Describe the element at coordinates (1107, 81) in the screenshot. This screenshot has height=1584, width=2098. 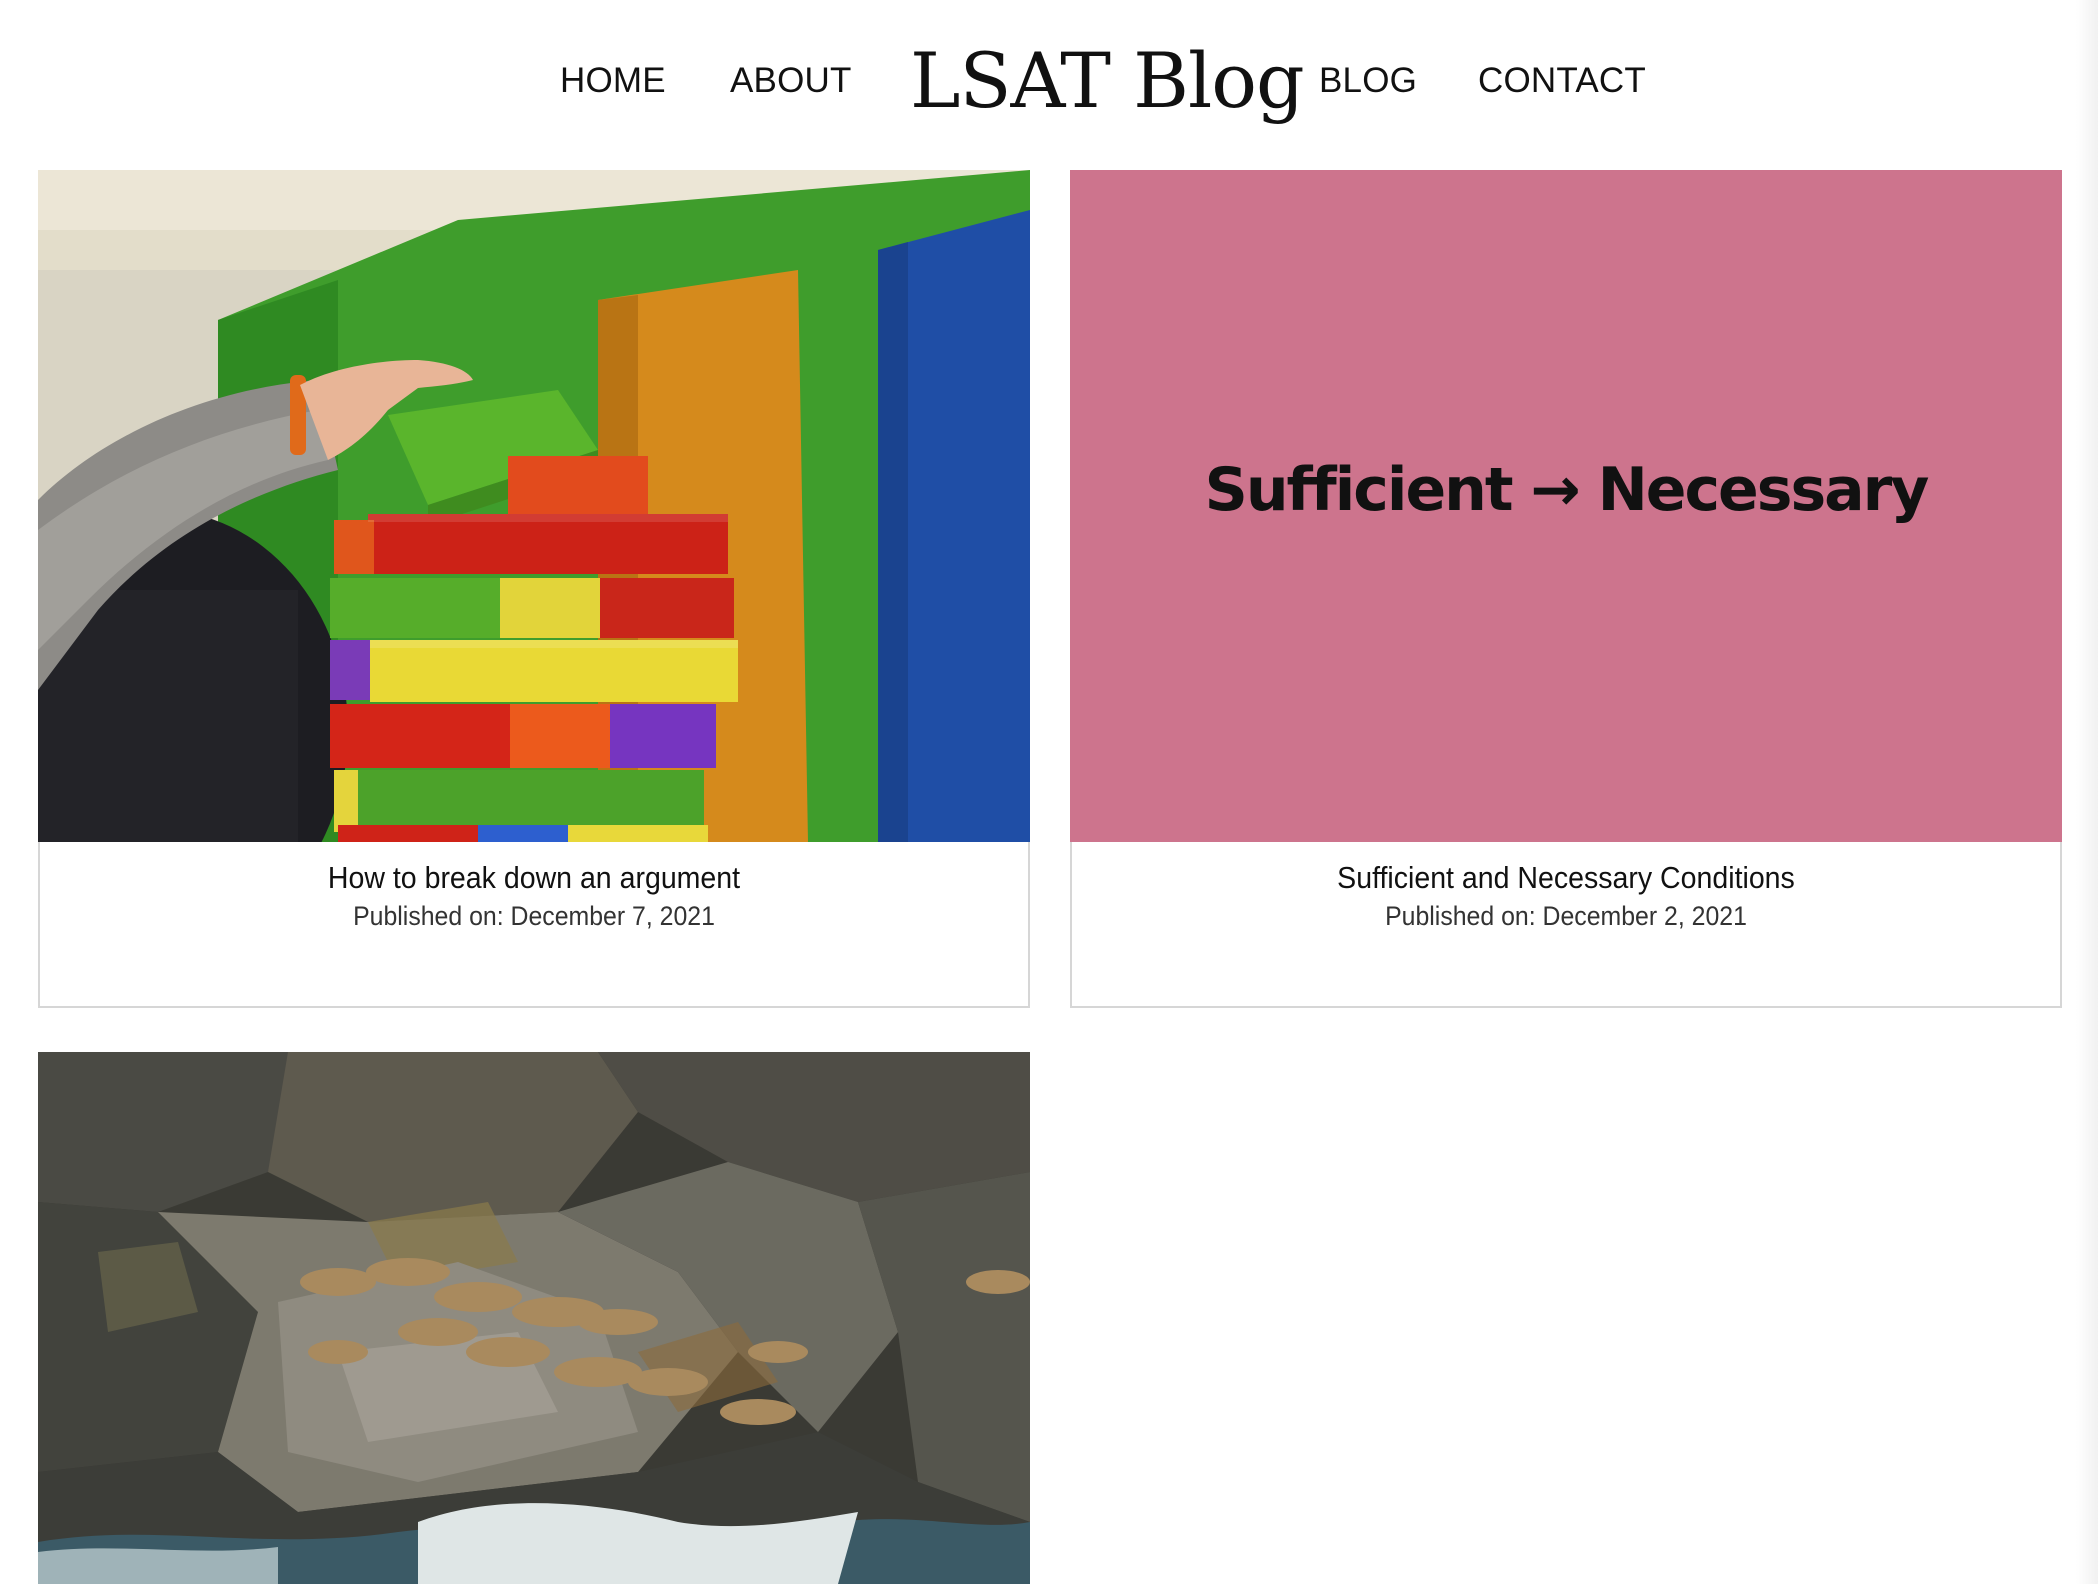
I see `site-logo: LSAT Blog` at that location.